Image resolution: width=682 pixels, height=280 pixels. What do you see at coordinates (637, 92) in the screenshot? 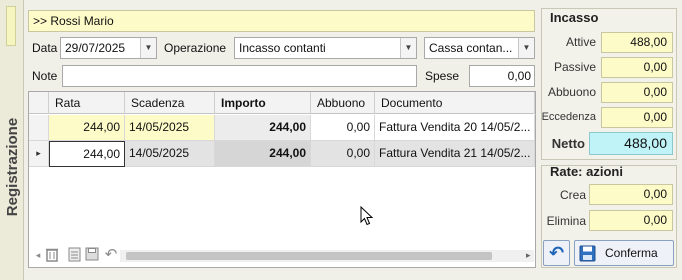
I see `abbuono-value: 0,00` at bounding box center [637, 92].